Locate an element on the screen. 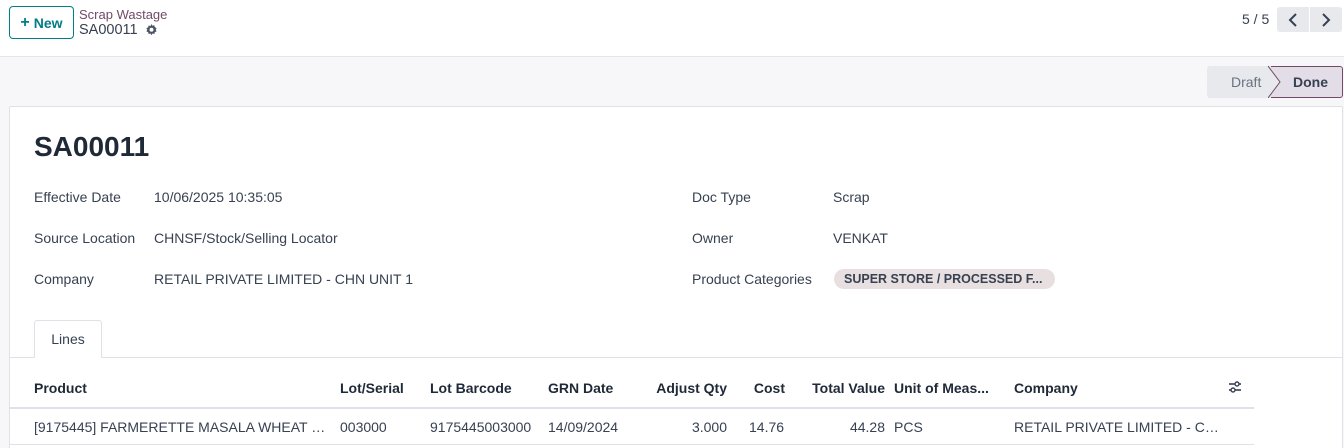 This screenshot has width=1344, height=448. cell-total-value: 44.28 is located at coordinates (840, 427).